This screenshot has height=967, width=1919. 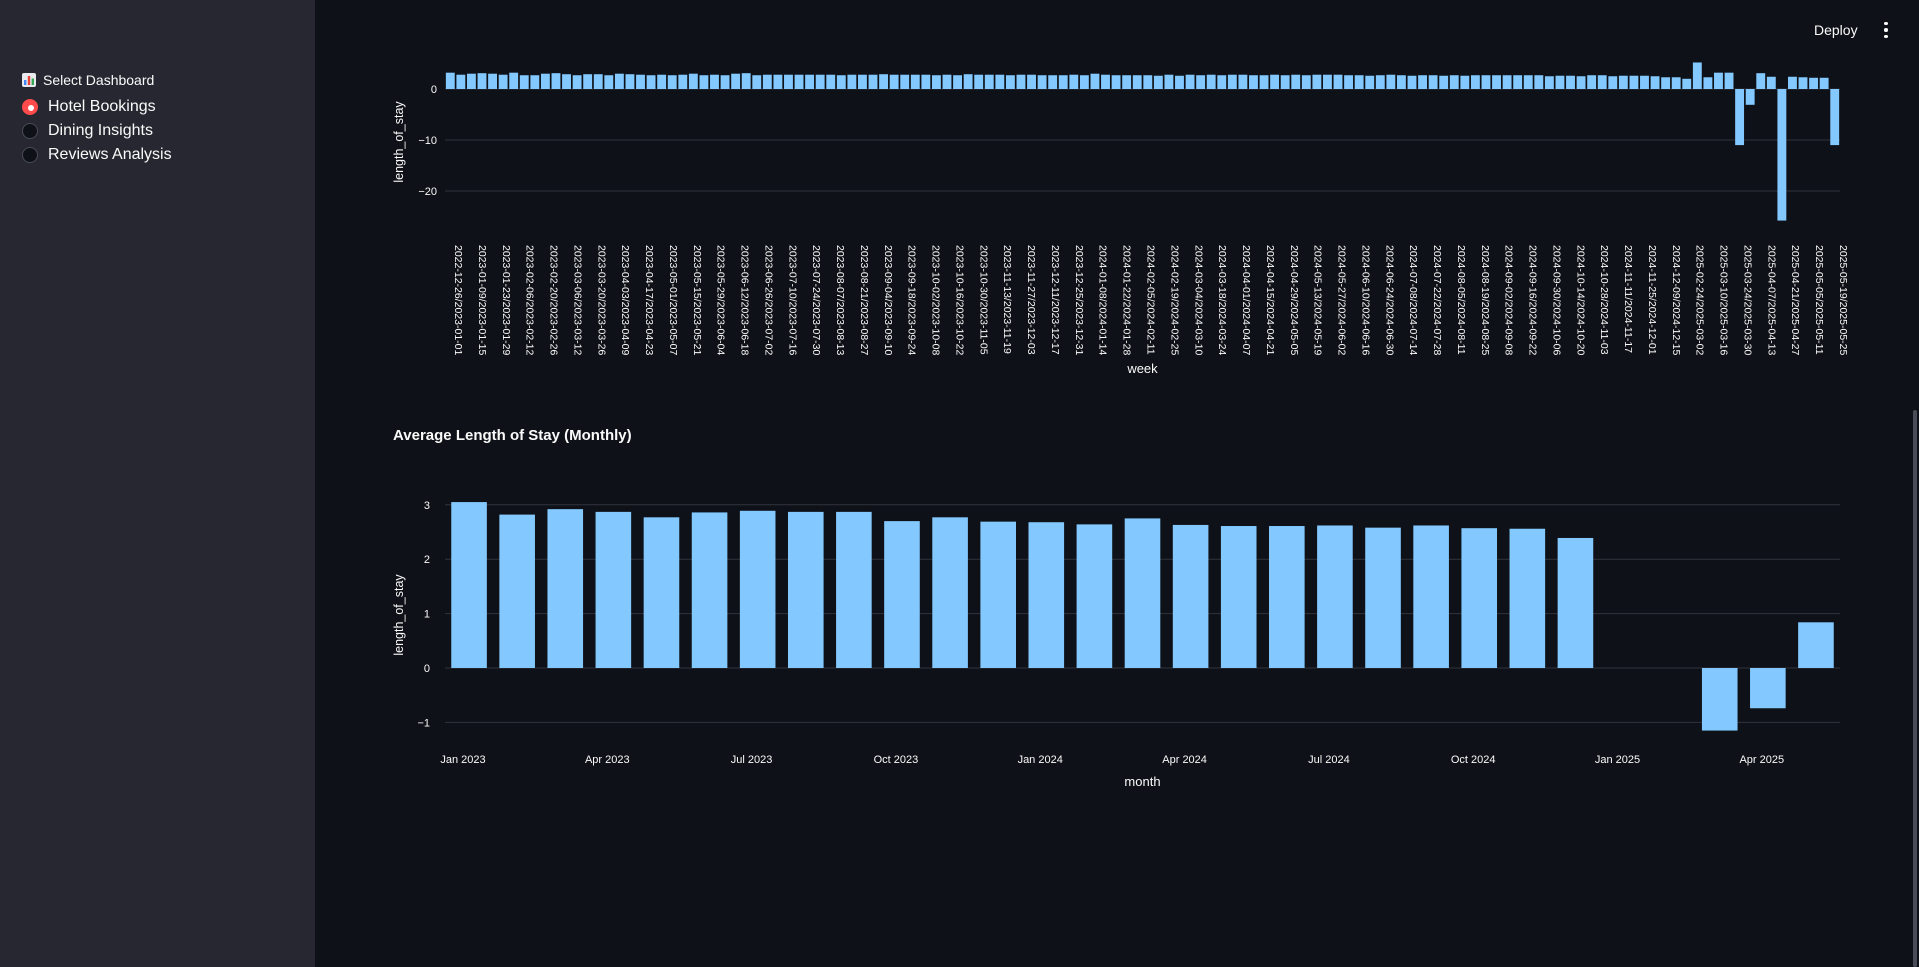 I want to click on x-tick-label: 2023-11-13/2023-11-19, so click(x=1007, y=299).